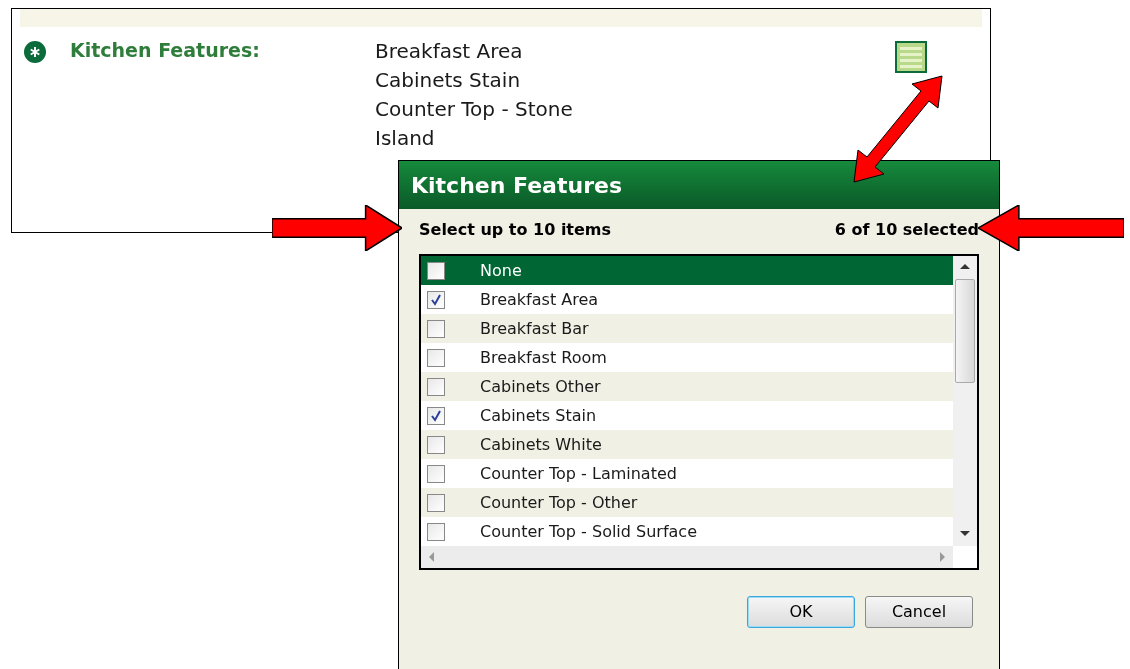 The width and height of the screenshot is (1130, 669). What do you see at coordinates (165, 50) in the screenshot?
I see `field-label: Kitchen Features:` at bounding box center [165, 50].